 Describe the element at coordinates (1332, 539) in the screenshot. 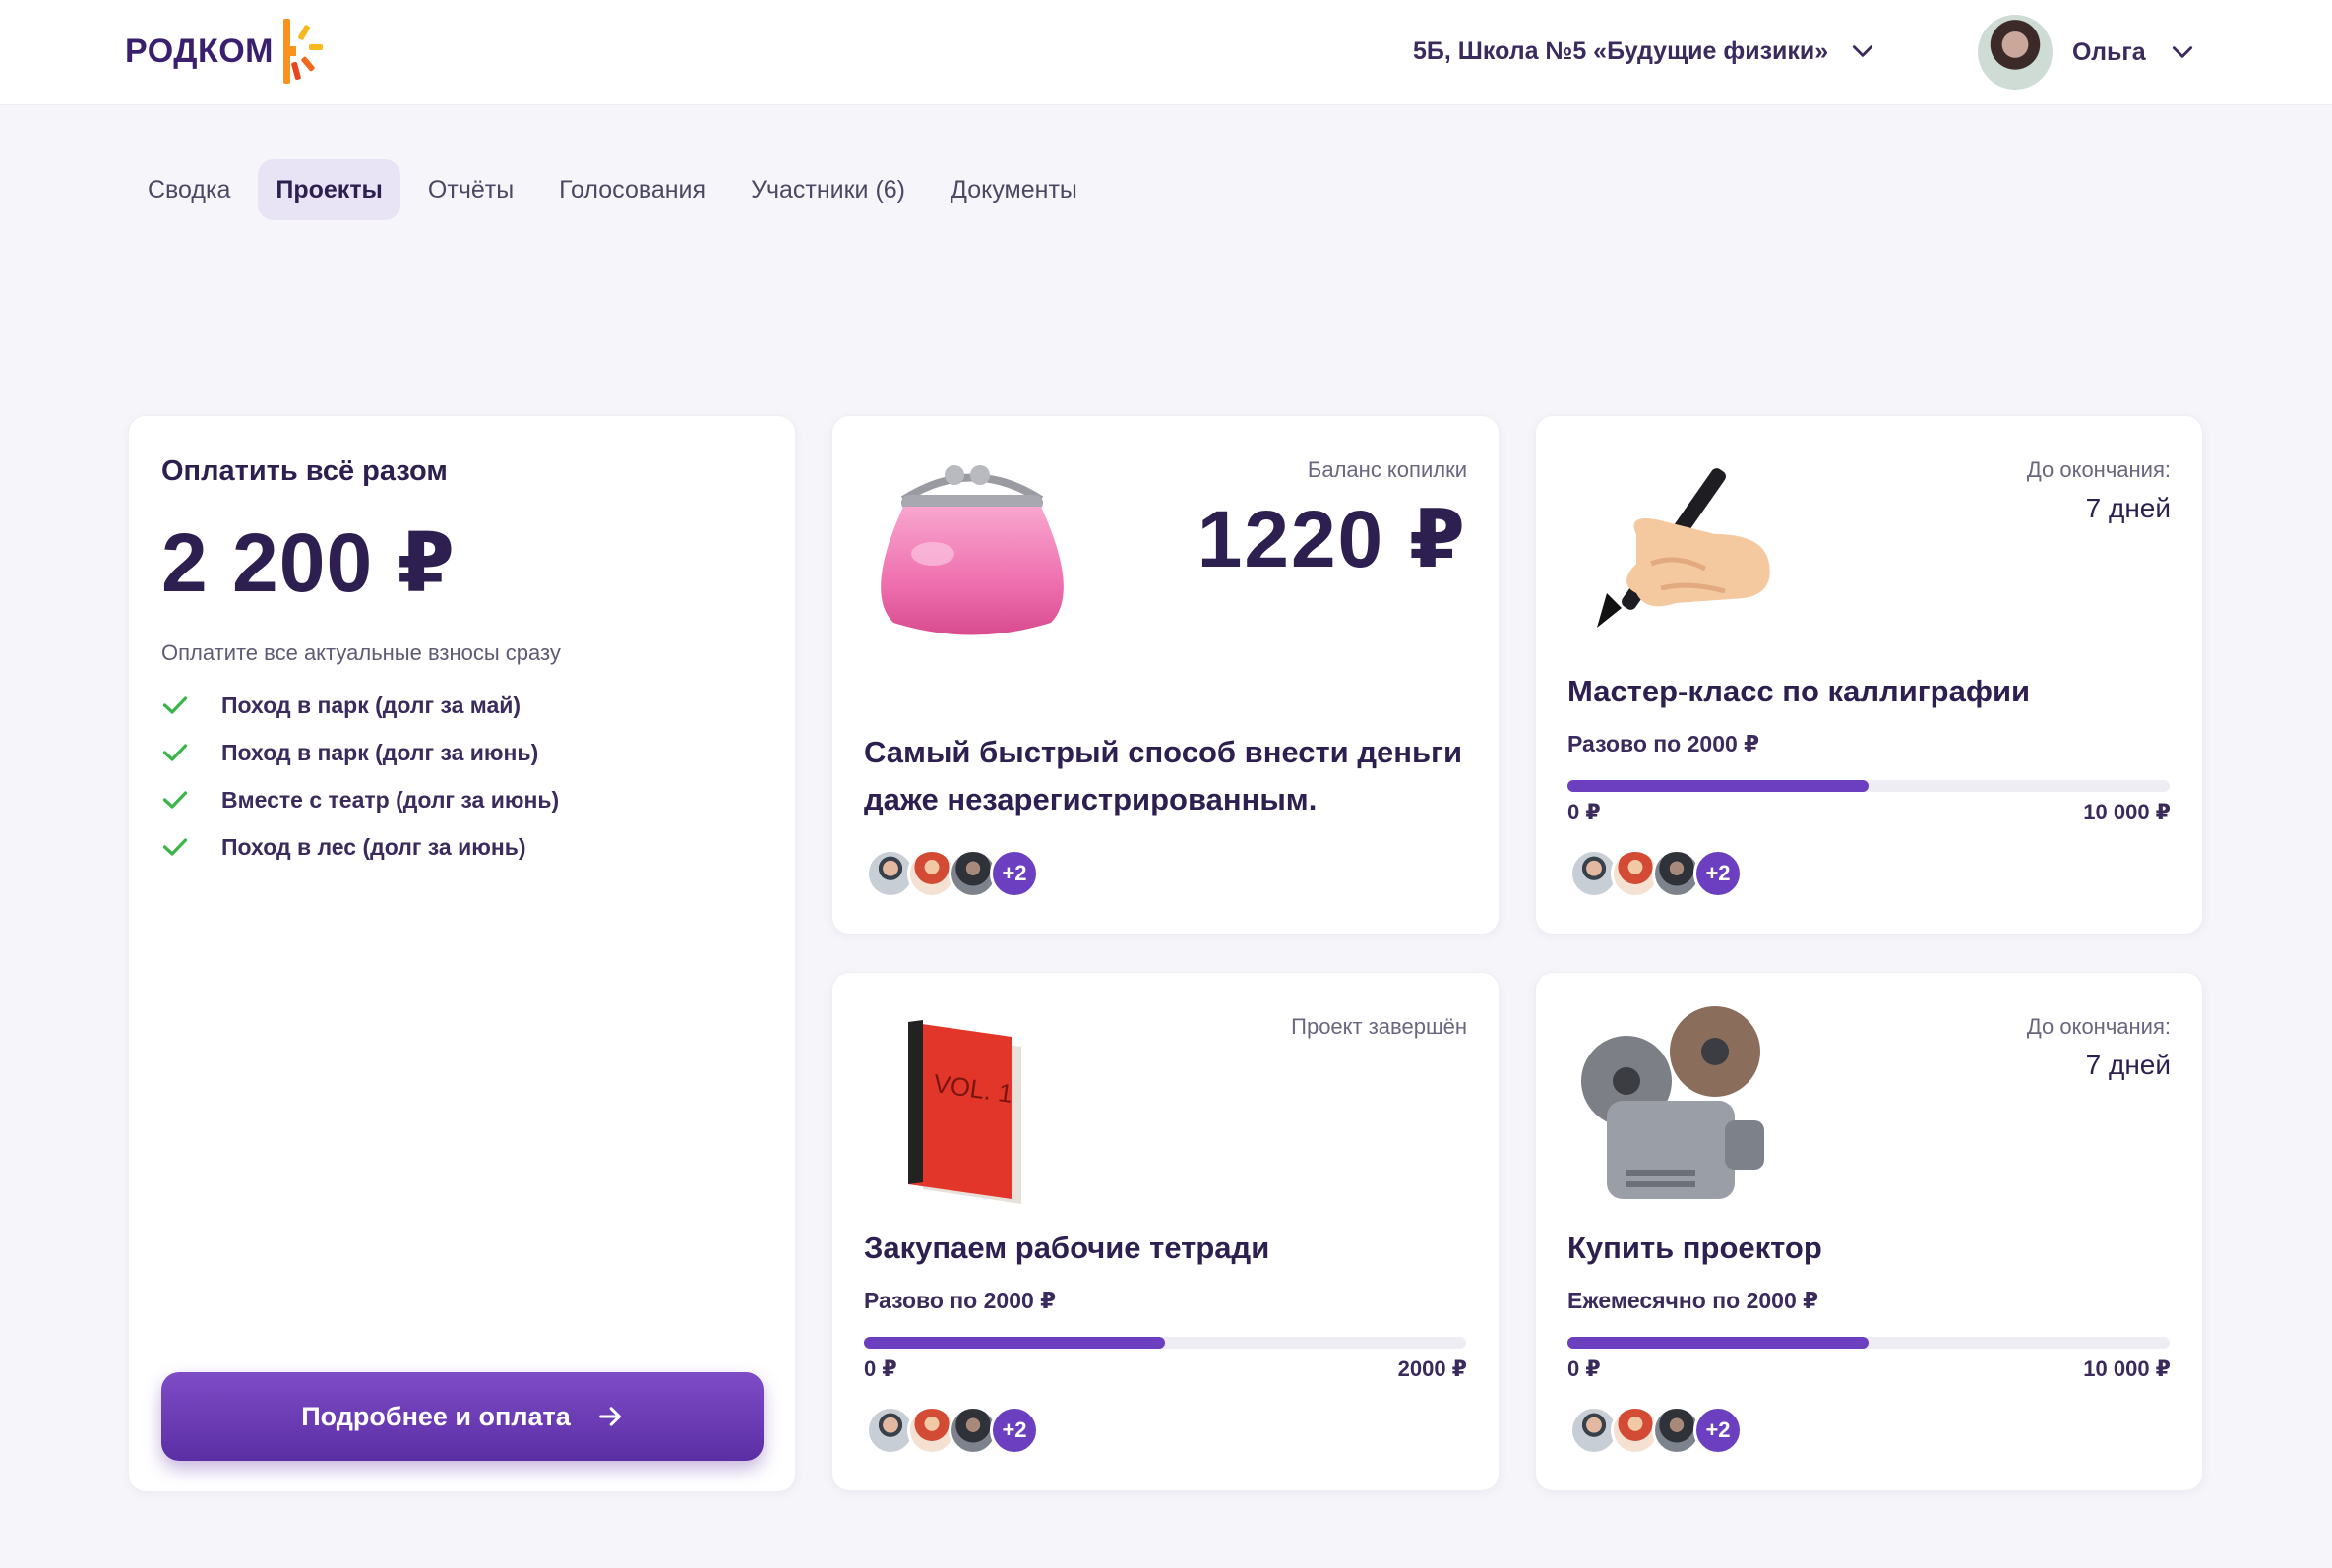

I see `piggy-balance-value: 1220 ₽` at that location.